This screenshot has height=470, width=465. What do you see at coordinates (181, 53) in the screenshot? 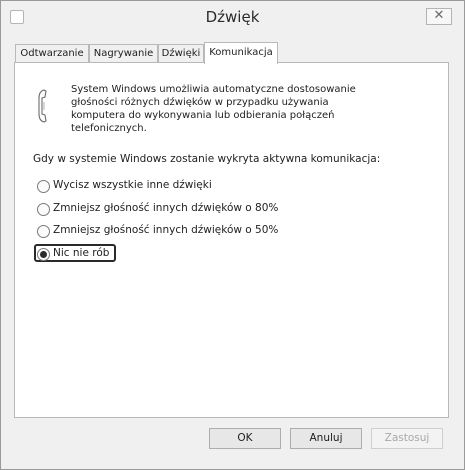
I see `tab-sounds: Dźwięki` at bounding box center [181, 53].